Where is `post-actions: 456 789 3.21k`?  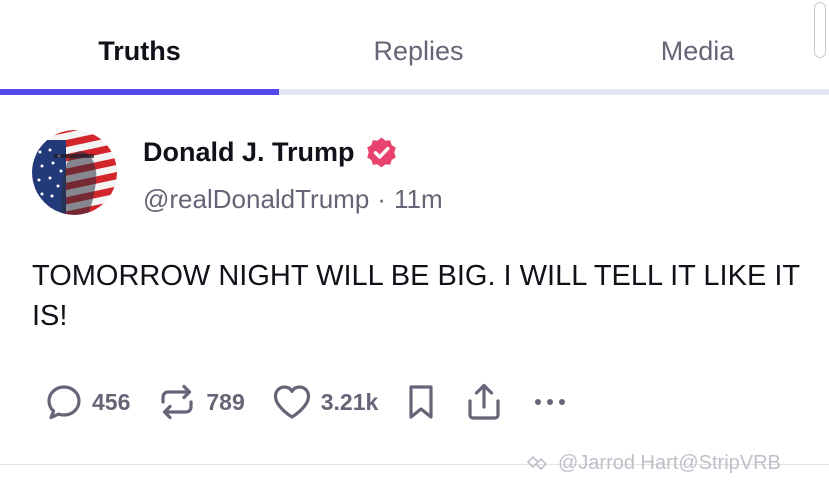
post-actions: 456 789 3.21k is located at coordinates (320, 402).